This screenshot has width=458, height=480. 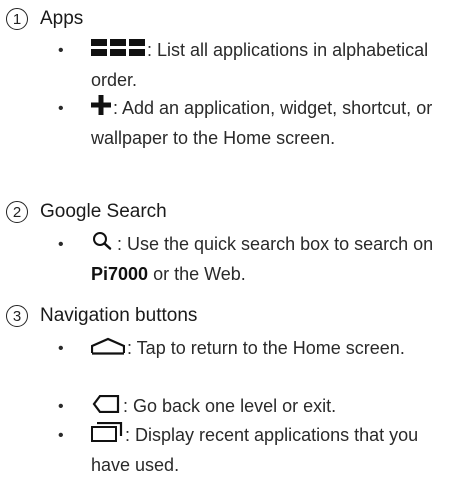 I want to click on recent-apps-icon, so click(x=107, y=436).